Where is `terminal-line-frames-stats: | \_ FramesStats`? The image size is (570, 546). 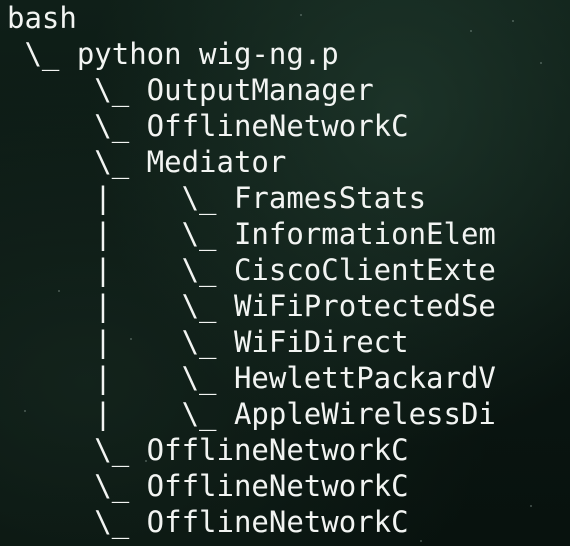
terminal-line-frames-stats: | \_ FramesStats is located at coordinates (217, 198).